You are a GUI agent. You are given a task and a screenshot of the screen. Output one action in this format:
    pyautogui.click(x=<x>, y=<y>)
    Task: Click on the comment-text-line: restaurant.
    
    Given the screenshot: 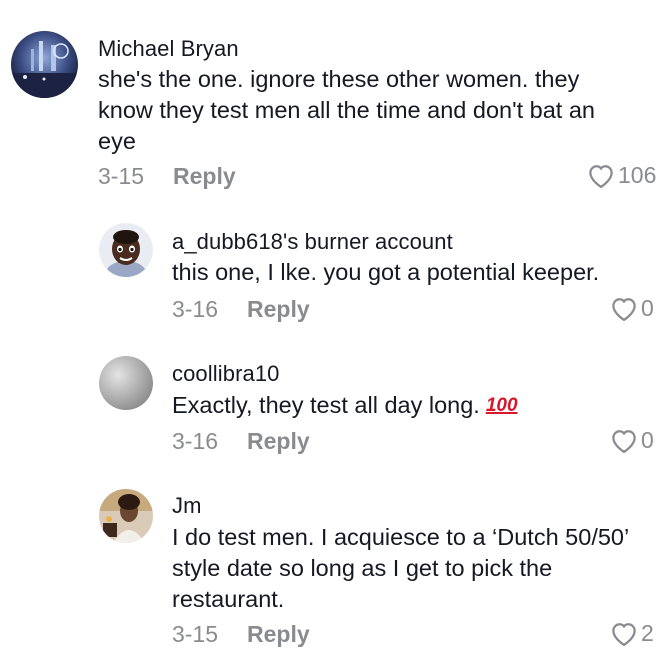 What is the action you would take?
    pyautogui.click(x=228, y=599)
    